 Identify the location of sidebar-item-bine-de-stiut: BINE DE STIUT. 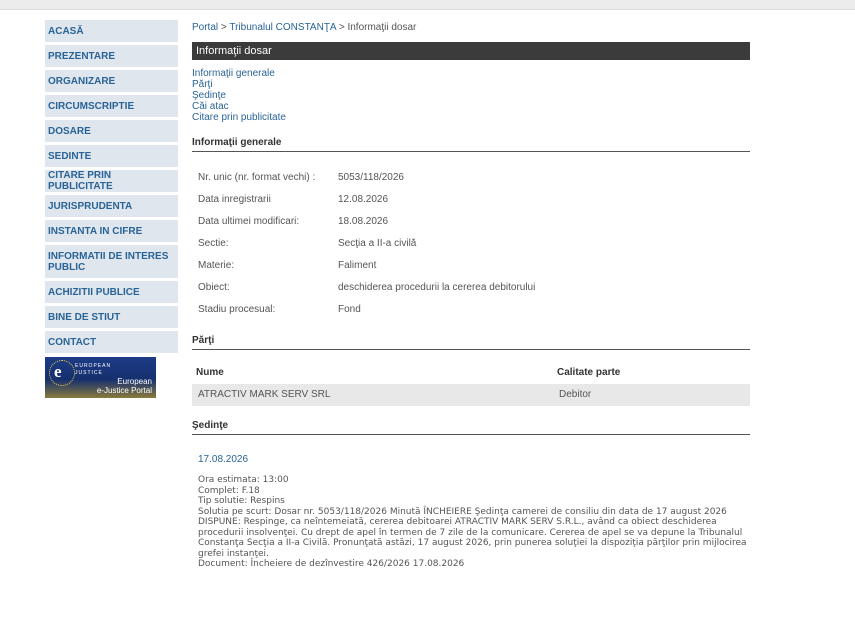
(111, 317).